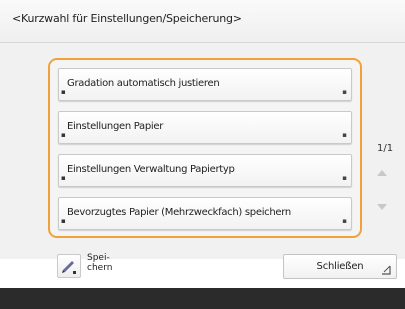 This screenshot has width=405, height=309. What do you see at coordinates (84, 266) in the screenshot?
I see `store-button: Spei- chern` at bounding box center [84, 266].